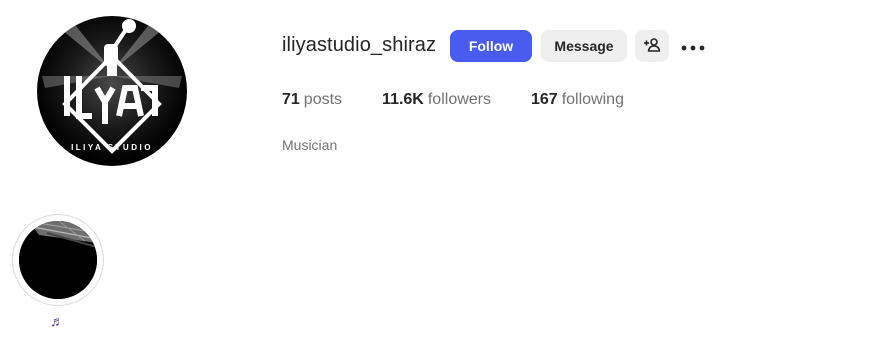 The width and height of the screenshot is (880, 359). I want to click on more-horizontal-icon, so click(693, 46).